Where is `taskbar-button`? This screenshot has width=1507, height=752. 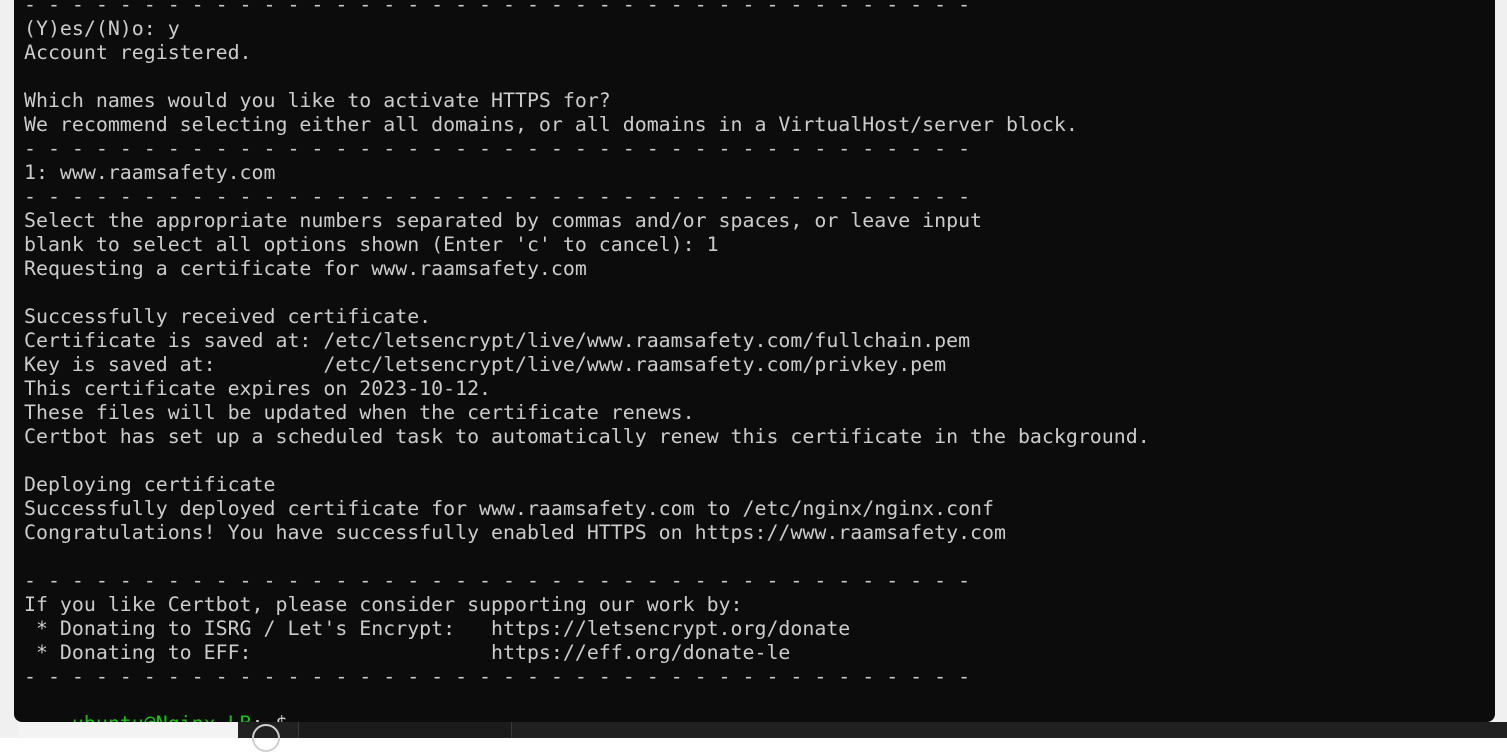 taskbar-button is located at coordinates (405, 730).